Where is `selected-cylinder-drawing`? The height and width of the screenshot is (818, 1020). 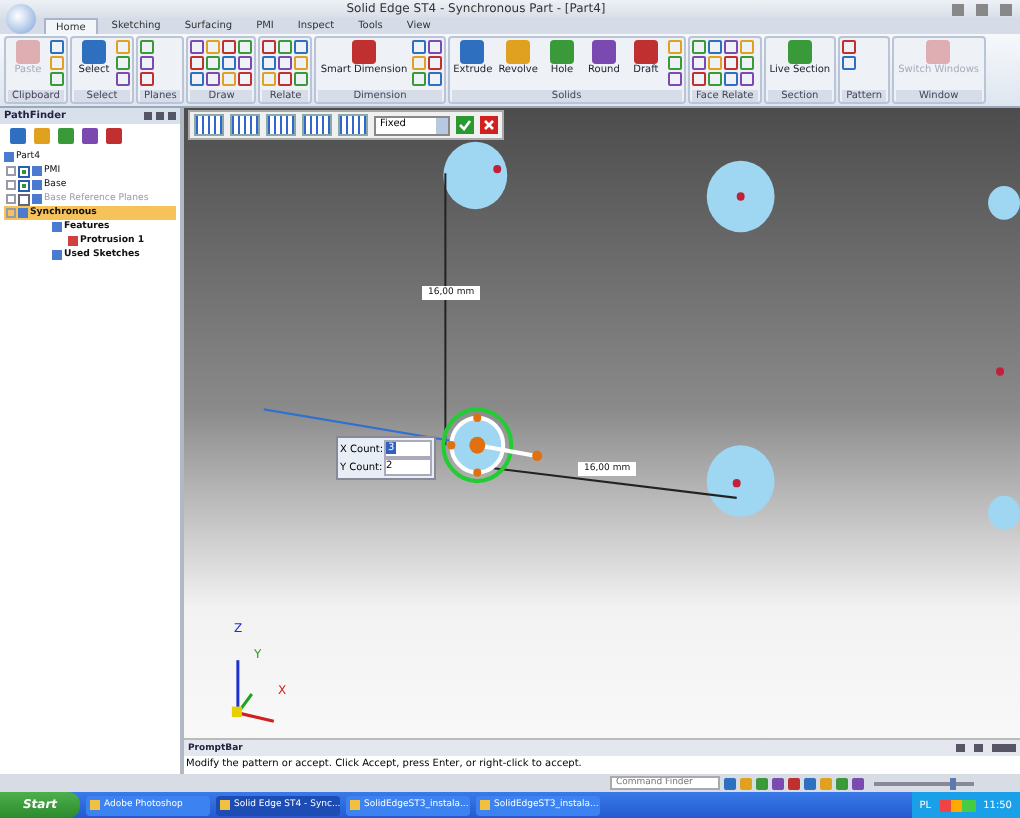
selected-cylinder-drawing is located at coordinates (492, 445).